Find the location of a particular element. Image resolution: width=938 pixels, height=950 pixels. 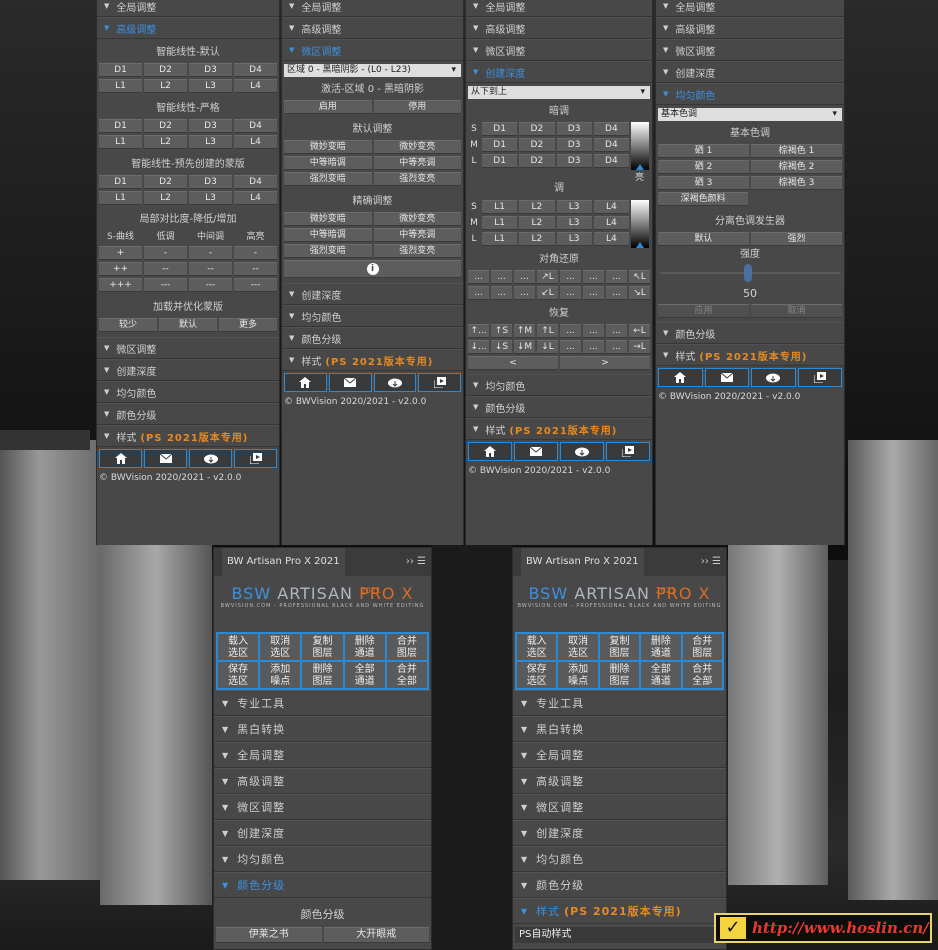

adjust-button: 微妙变暗 is located at coordinates (328, 147).